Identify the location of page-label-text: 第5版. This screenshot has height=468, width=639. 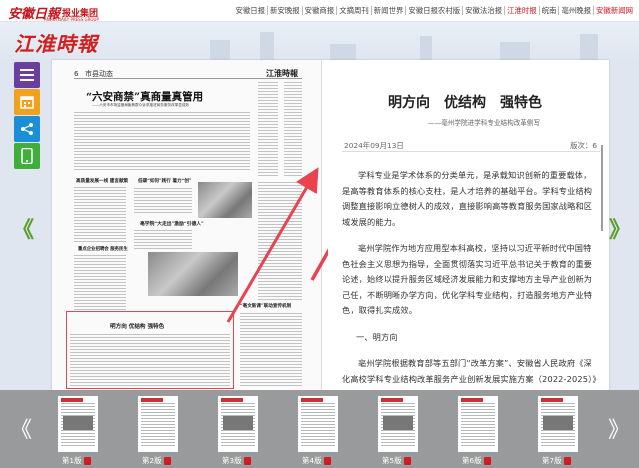
(391, 460).